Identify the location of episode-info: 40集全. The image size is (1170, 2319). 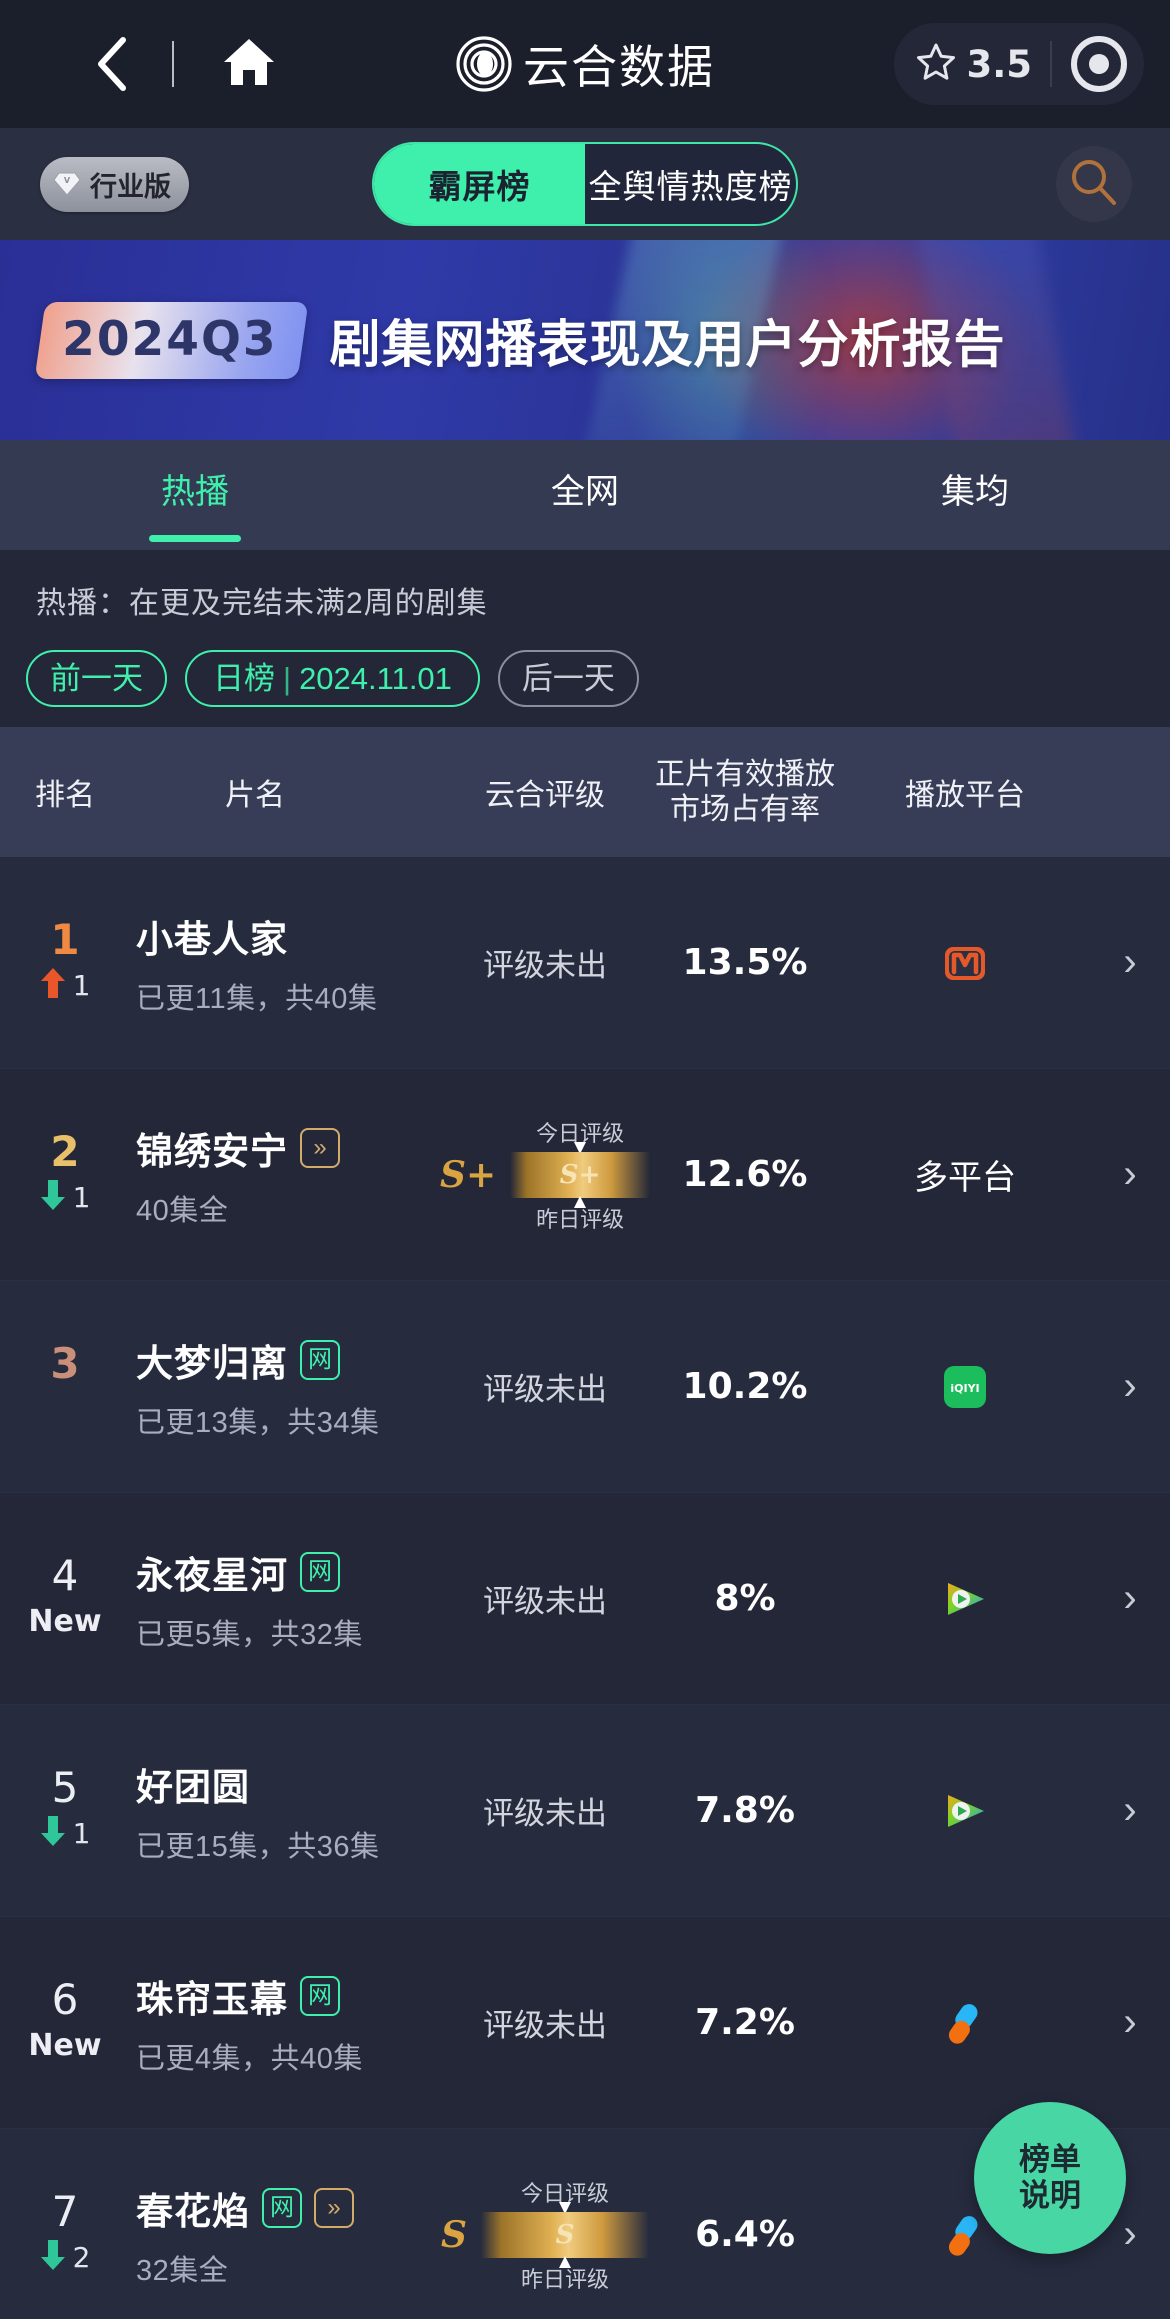
(182, 1210).